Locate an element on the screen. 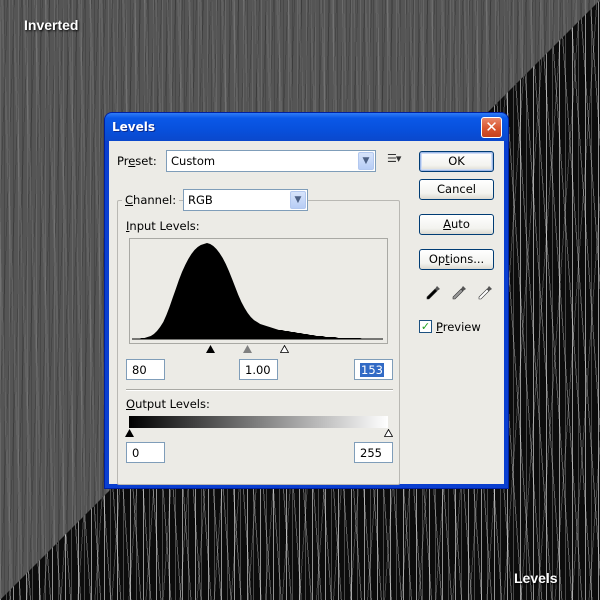 This screenshot has height=600, width=600. title-bar: Levels ✕ is located at coordinates (306, 127).